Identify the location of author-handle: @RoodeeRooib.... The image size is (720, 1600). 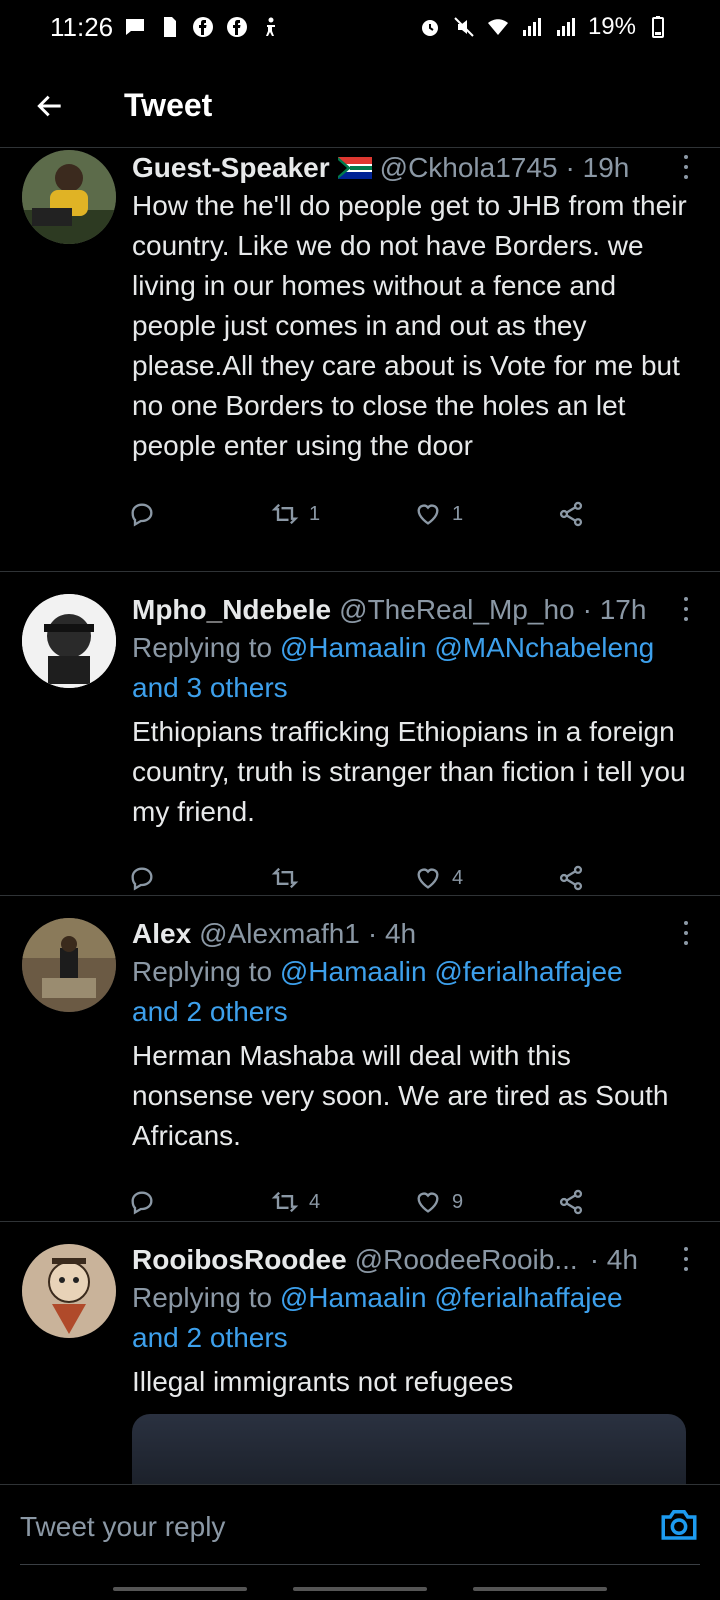
(466, 1260).